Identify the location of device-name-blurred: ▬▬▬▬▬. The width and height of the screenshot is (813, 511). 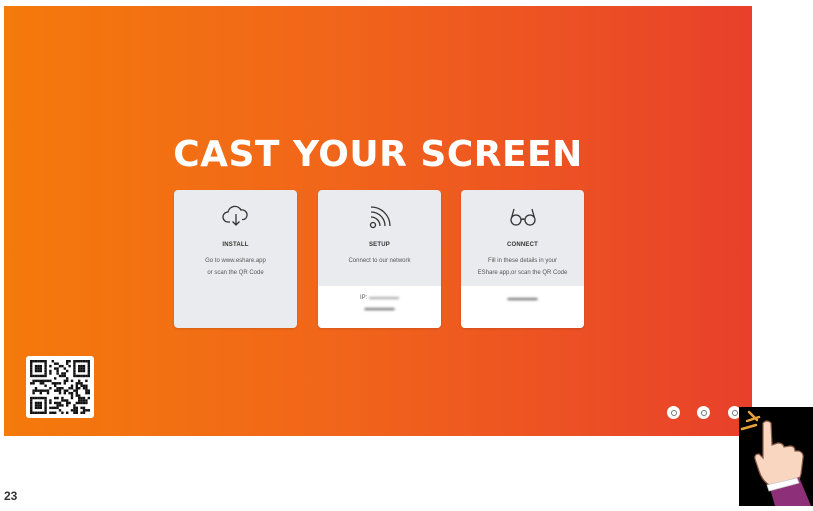
(522, 299).